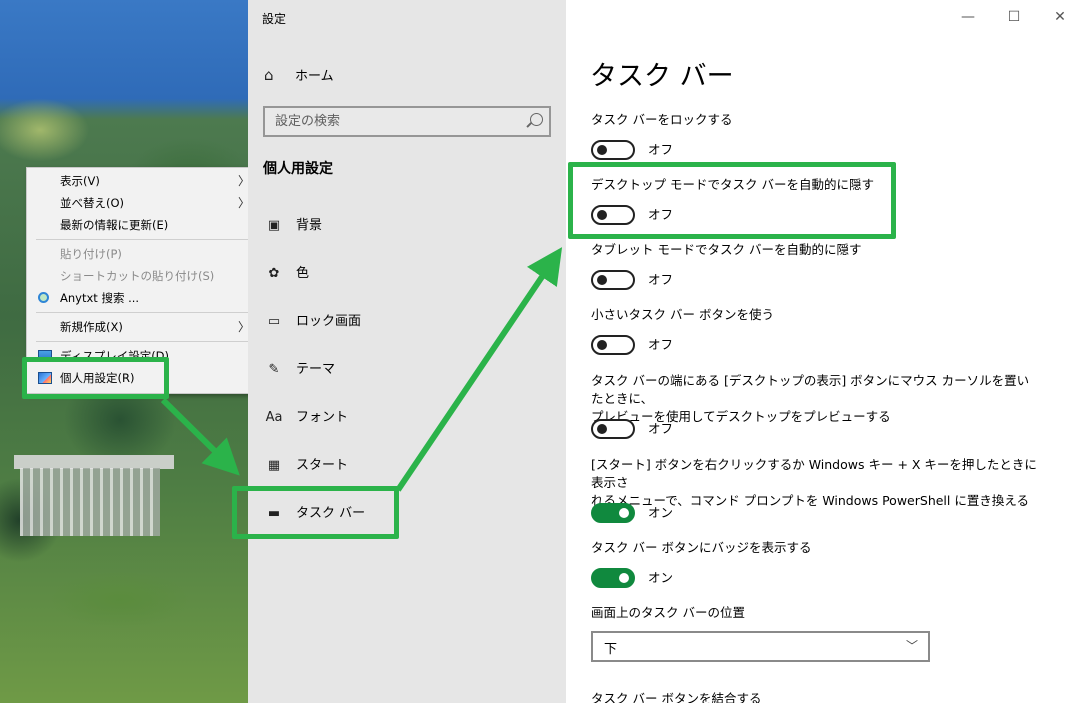  What do you see at coordinates (479, 369) in the screenshot?
I see `arrow-to-autohide-setting` at bounding box center [479, 369].